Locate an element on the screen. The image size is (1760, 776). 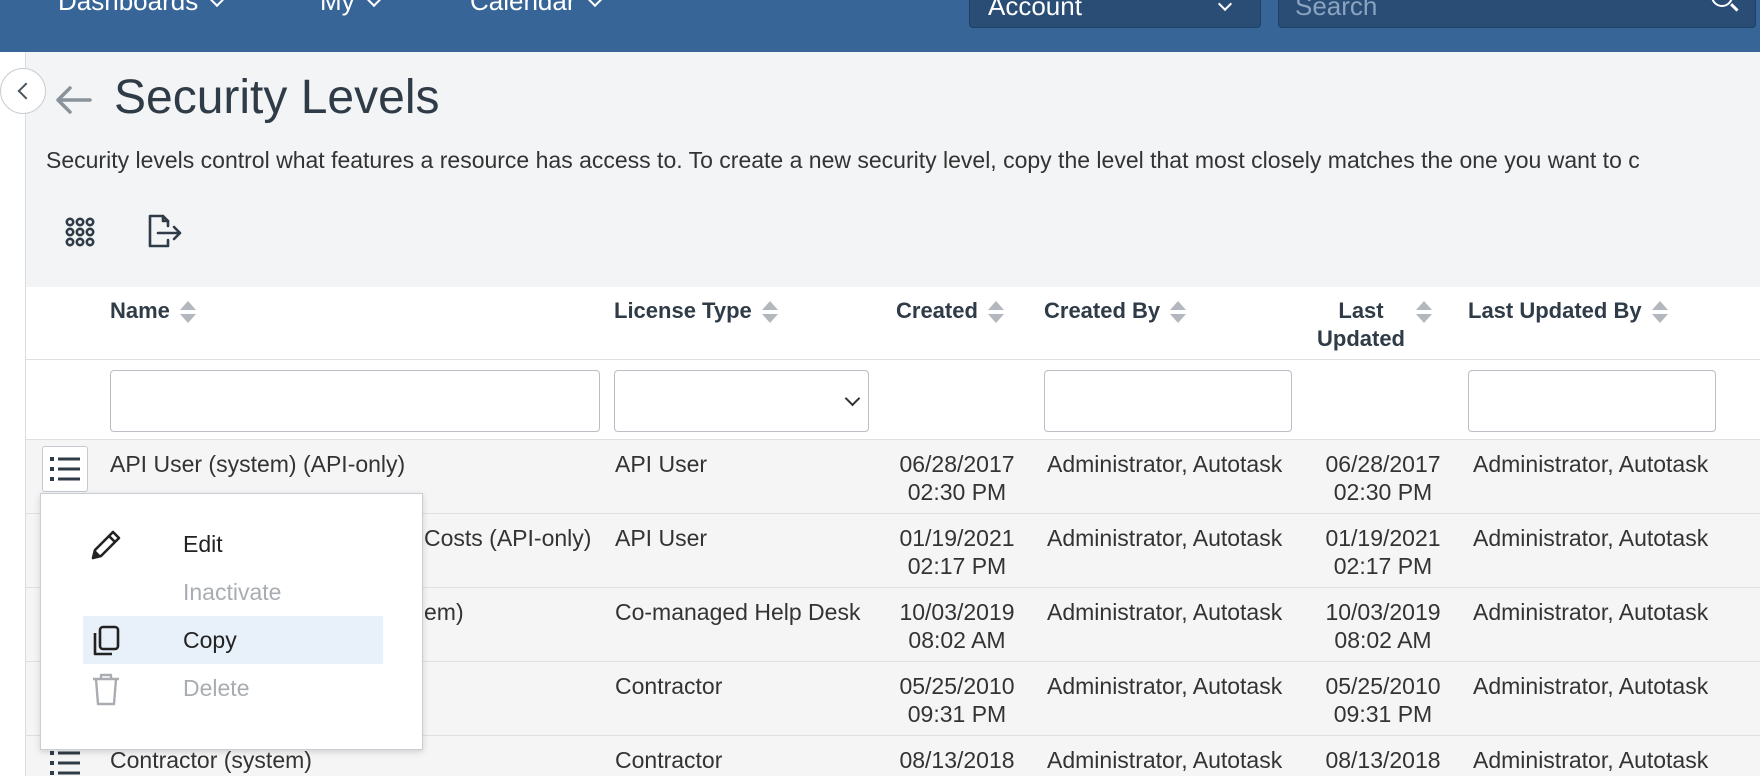
top-nav-bar: Dashboards My Calendar Account Search is located at coordinates (880, 26).